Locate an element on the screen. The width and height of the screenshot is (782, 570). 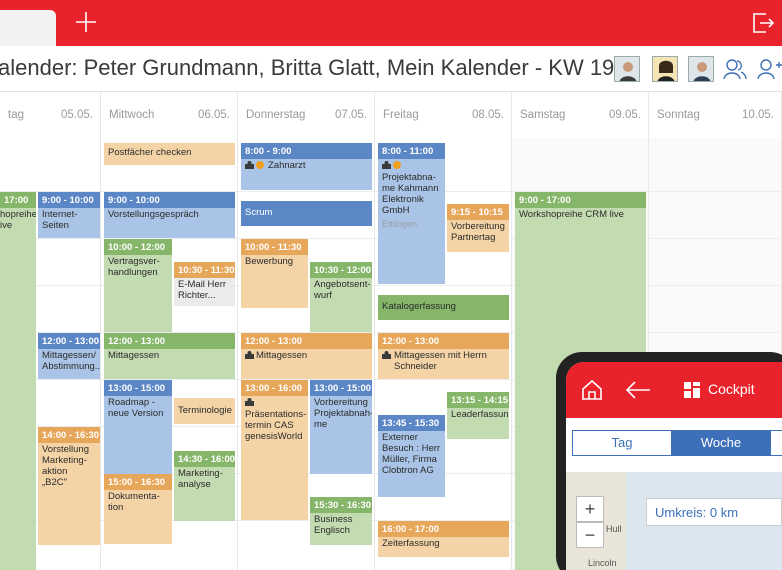
tab-tag: Tag is located at coordinates (622, 443).